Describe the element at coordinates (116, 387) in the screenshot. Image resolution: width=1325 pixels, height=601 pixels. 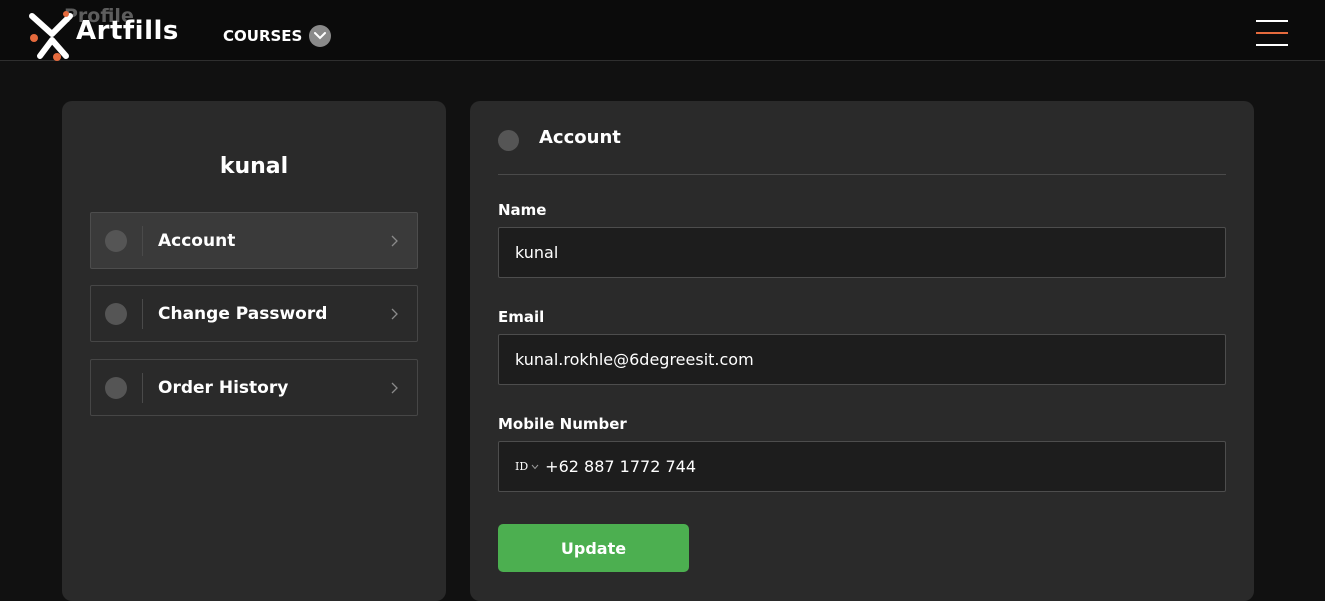
I see `history-icon` at that location.